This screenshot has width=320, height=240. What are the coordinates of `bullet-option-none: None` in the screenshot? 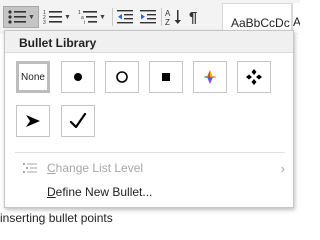 It's located at (33, 77).